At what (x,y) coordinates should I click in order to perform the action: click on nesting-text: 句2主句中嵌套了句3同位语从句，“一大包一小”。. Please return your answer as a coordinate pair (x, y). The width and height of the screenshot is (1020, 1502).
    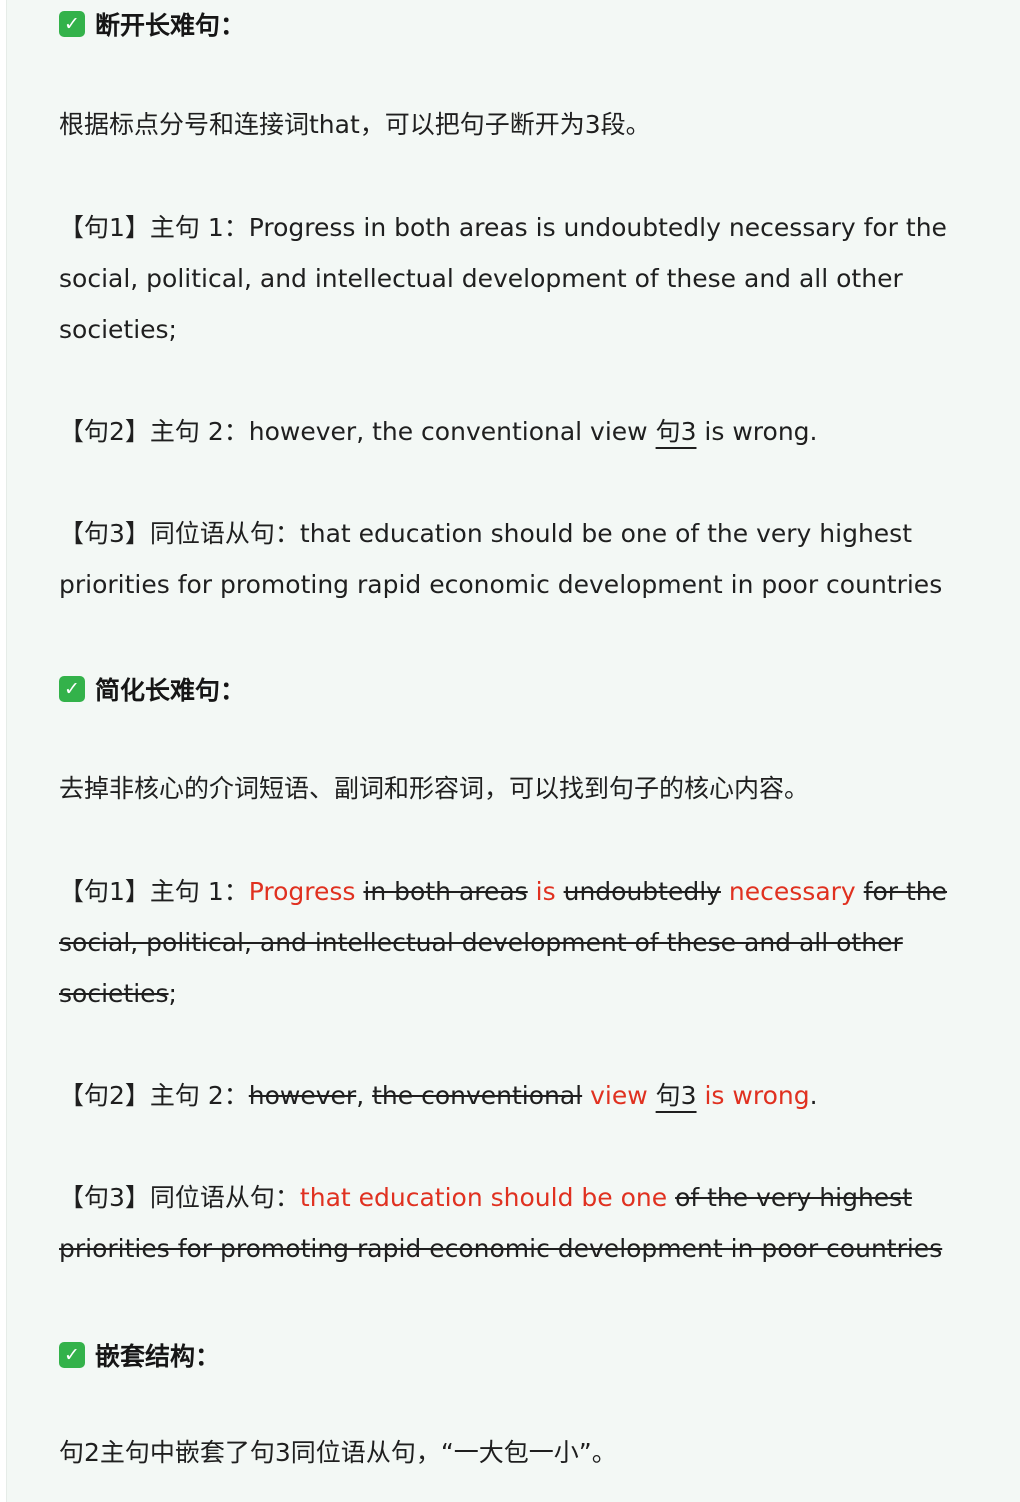
    Looking at the image, I should click on (338, 1452).